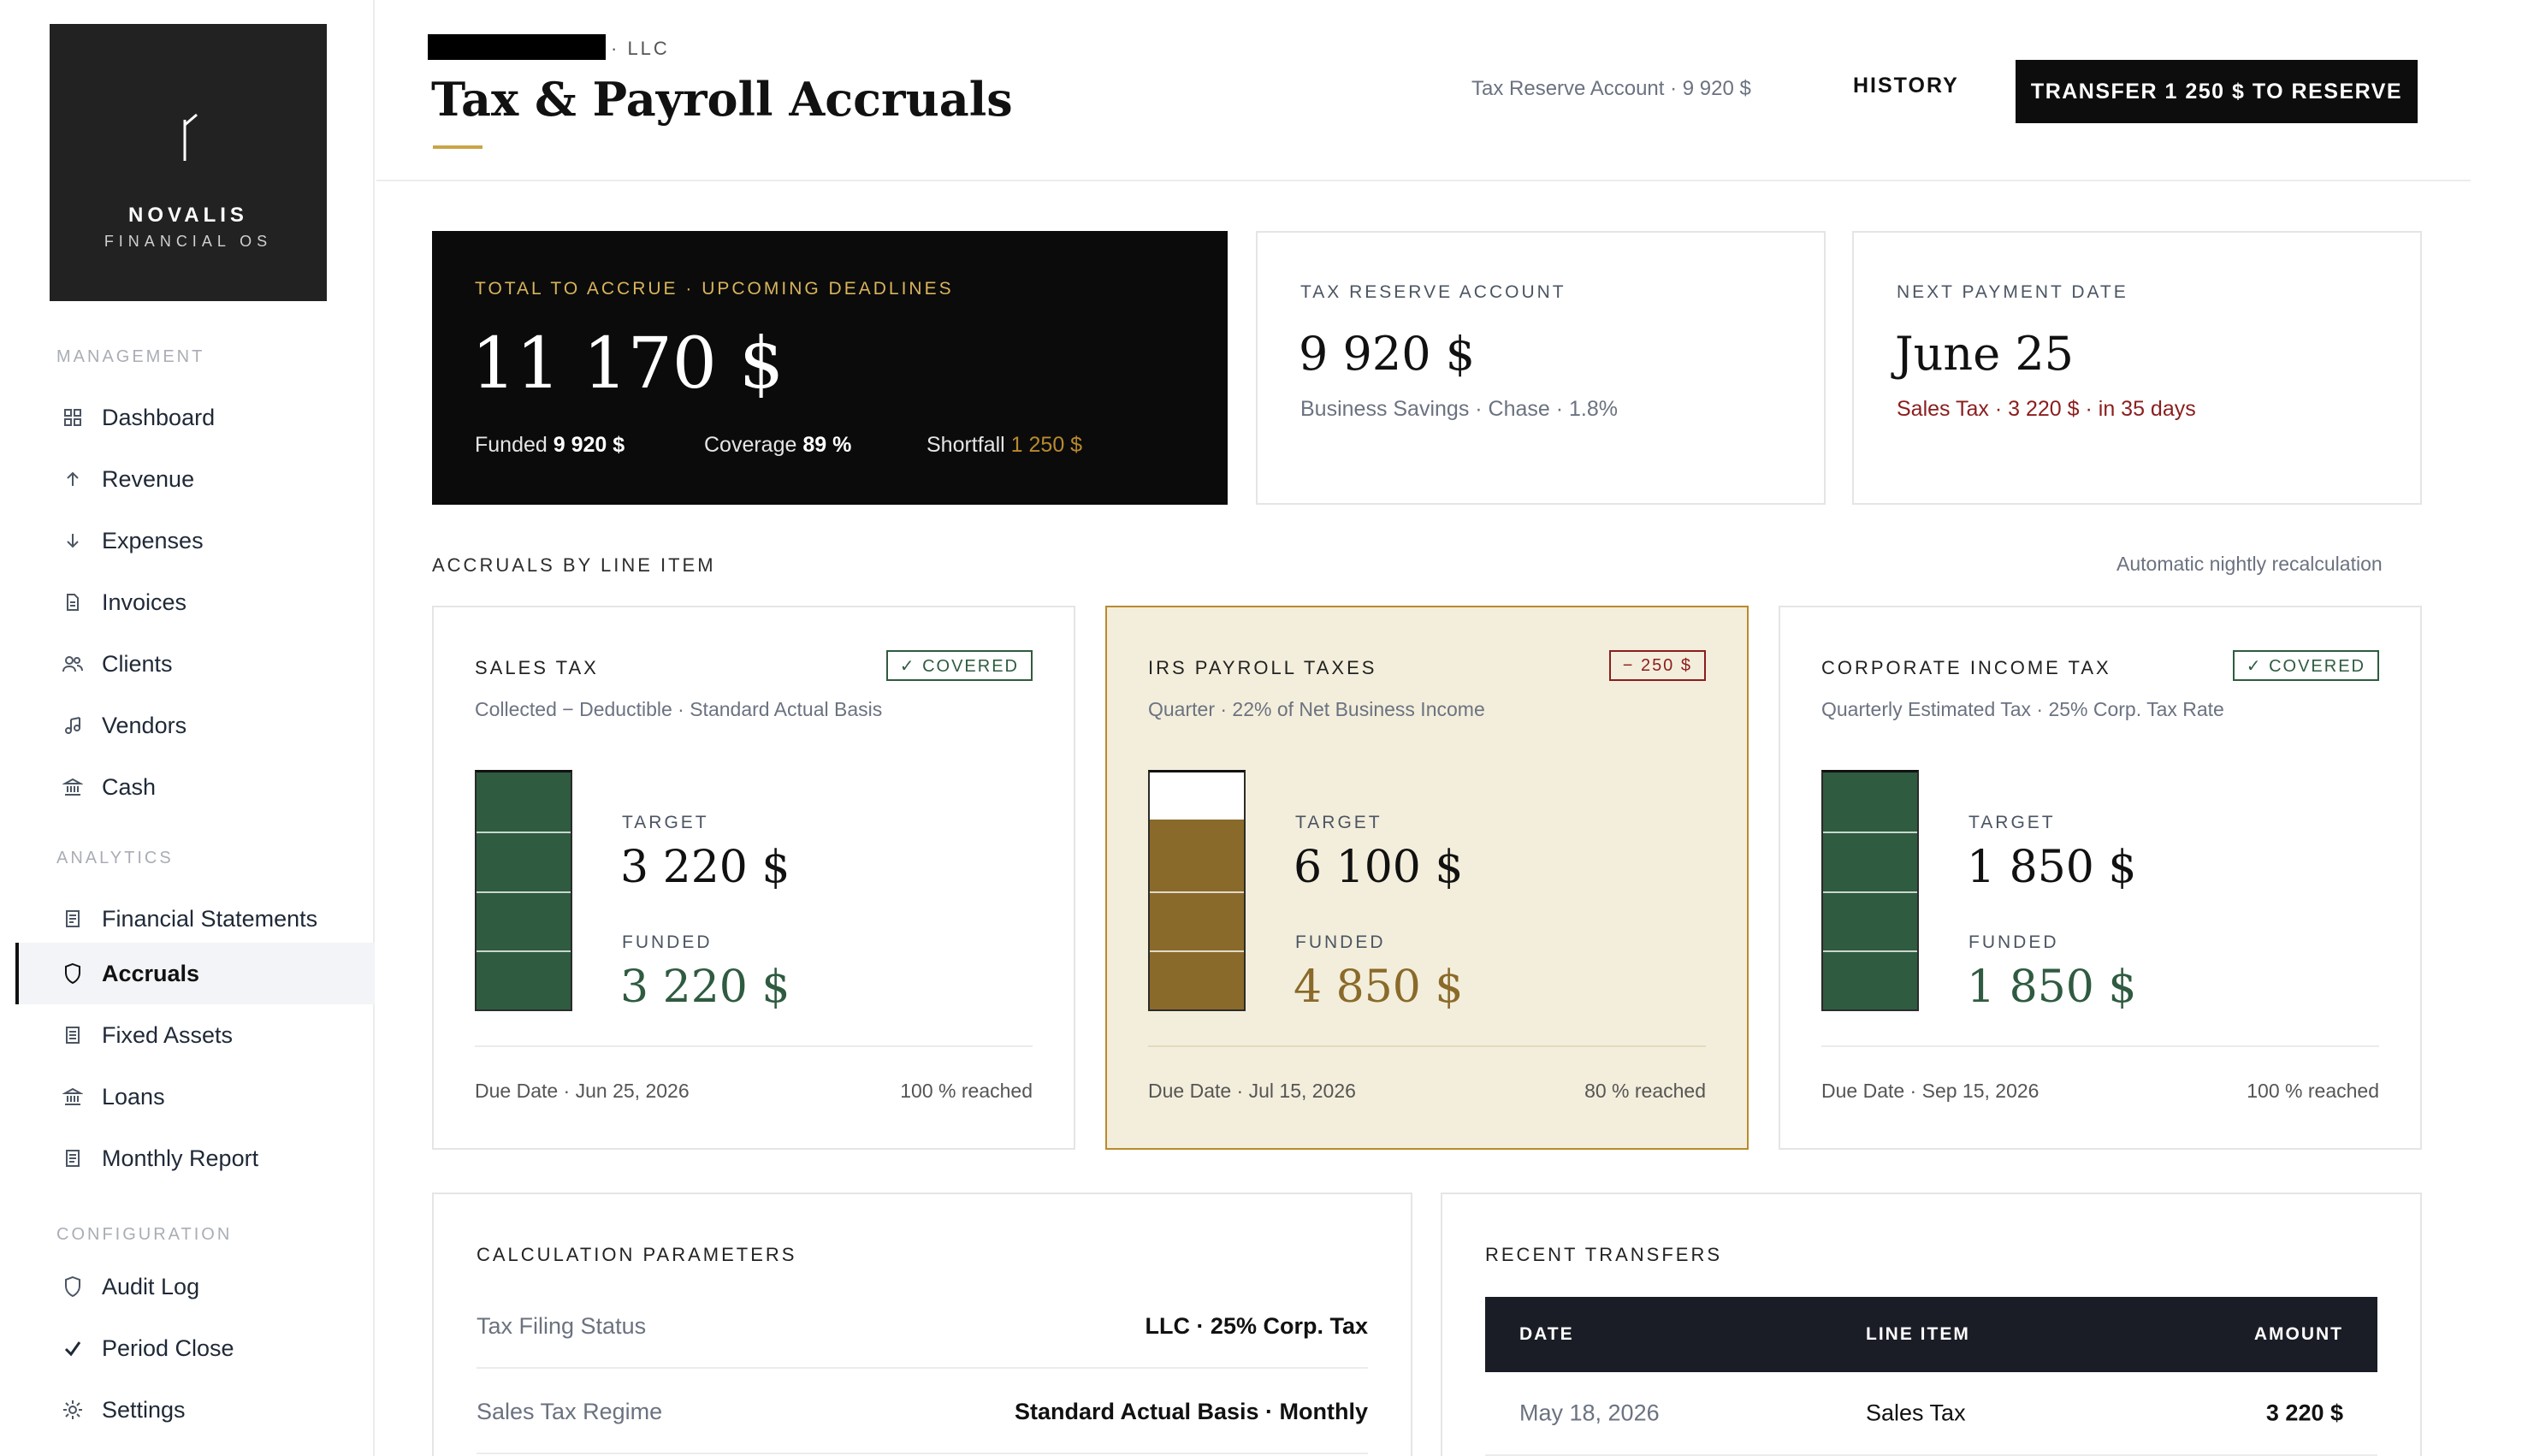 The height and width of the screenshot is (1456, 2522). Describe the element at coordinates (73, 479) in the screenshot. I see `arrow-up-icon` at that location.